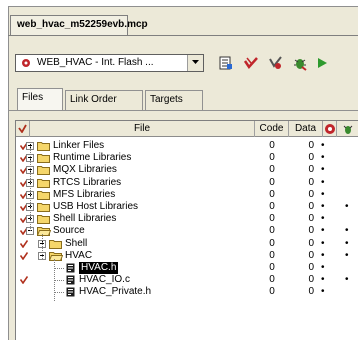 This screenshot has height=340, width=358. What do you see at coordinates (226, 63) in the screenshot?
I see `target-settings-icon` at bounding box center [226, 63].